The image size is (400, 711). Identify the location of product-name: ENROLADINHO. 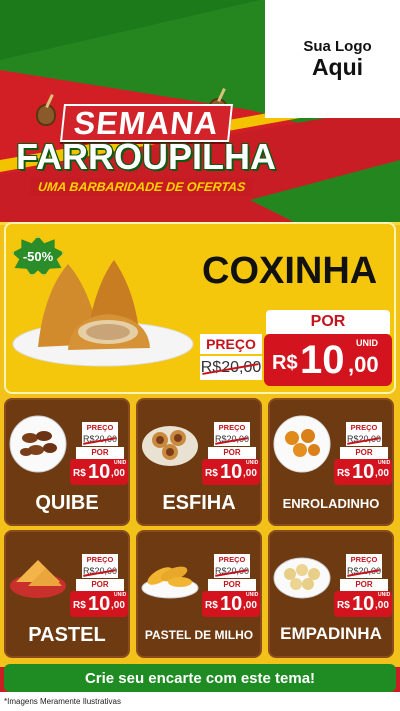
(331, 503).